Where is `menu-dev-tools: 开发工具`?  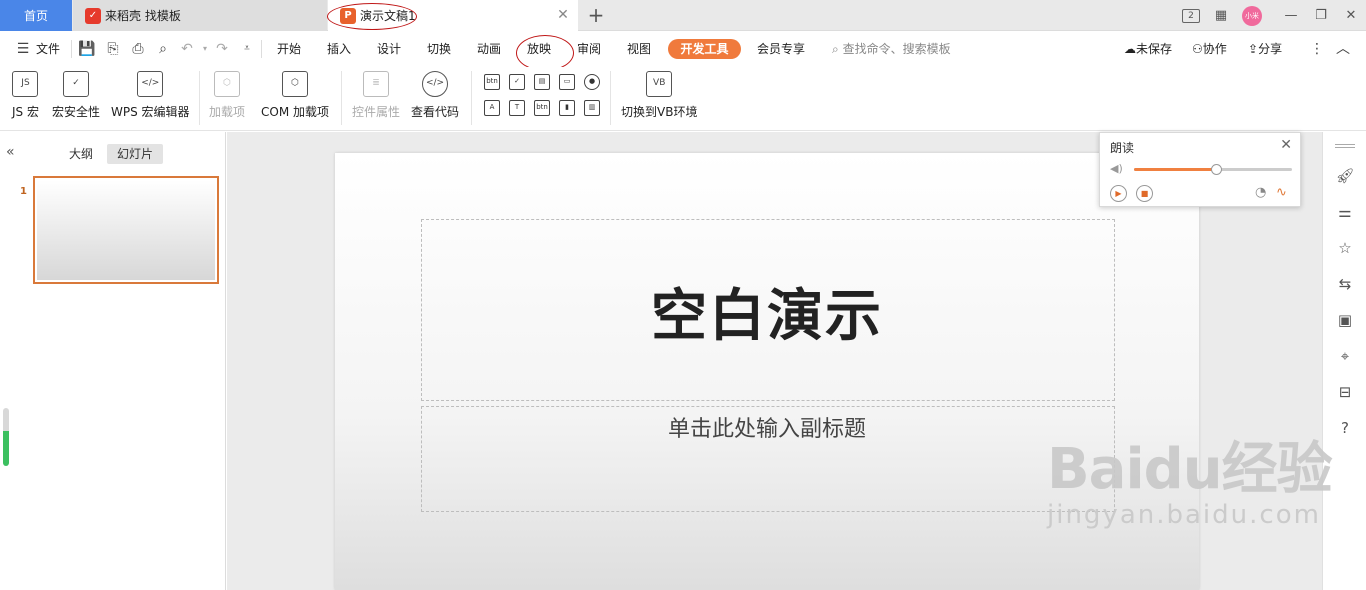 menu-dev-tools: 开发工具 is located at coordinates (704, 49).